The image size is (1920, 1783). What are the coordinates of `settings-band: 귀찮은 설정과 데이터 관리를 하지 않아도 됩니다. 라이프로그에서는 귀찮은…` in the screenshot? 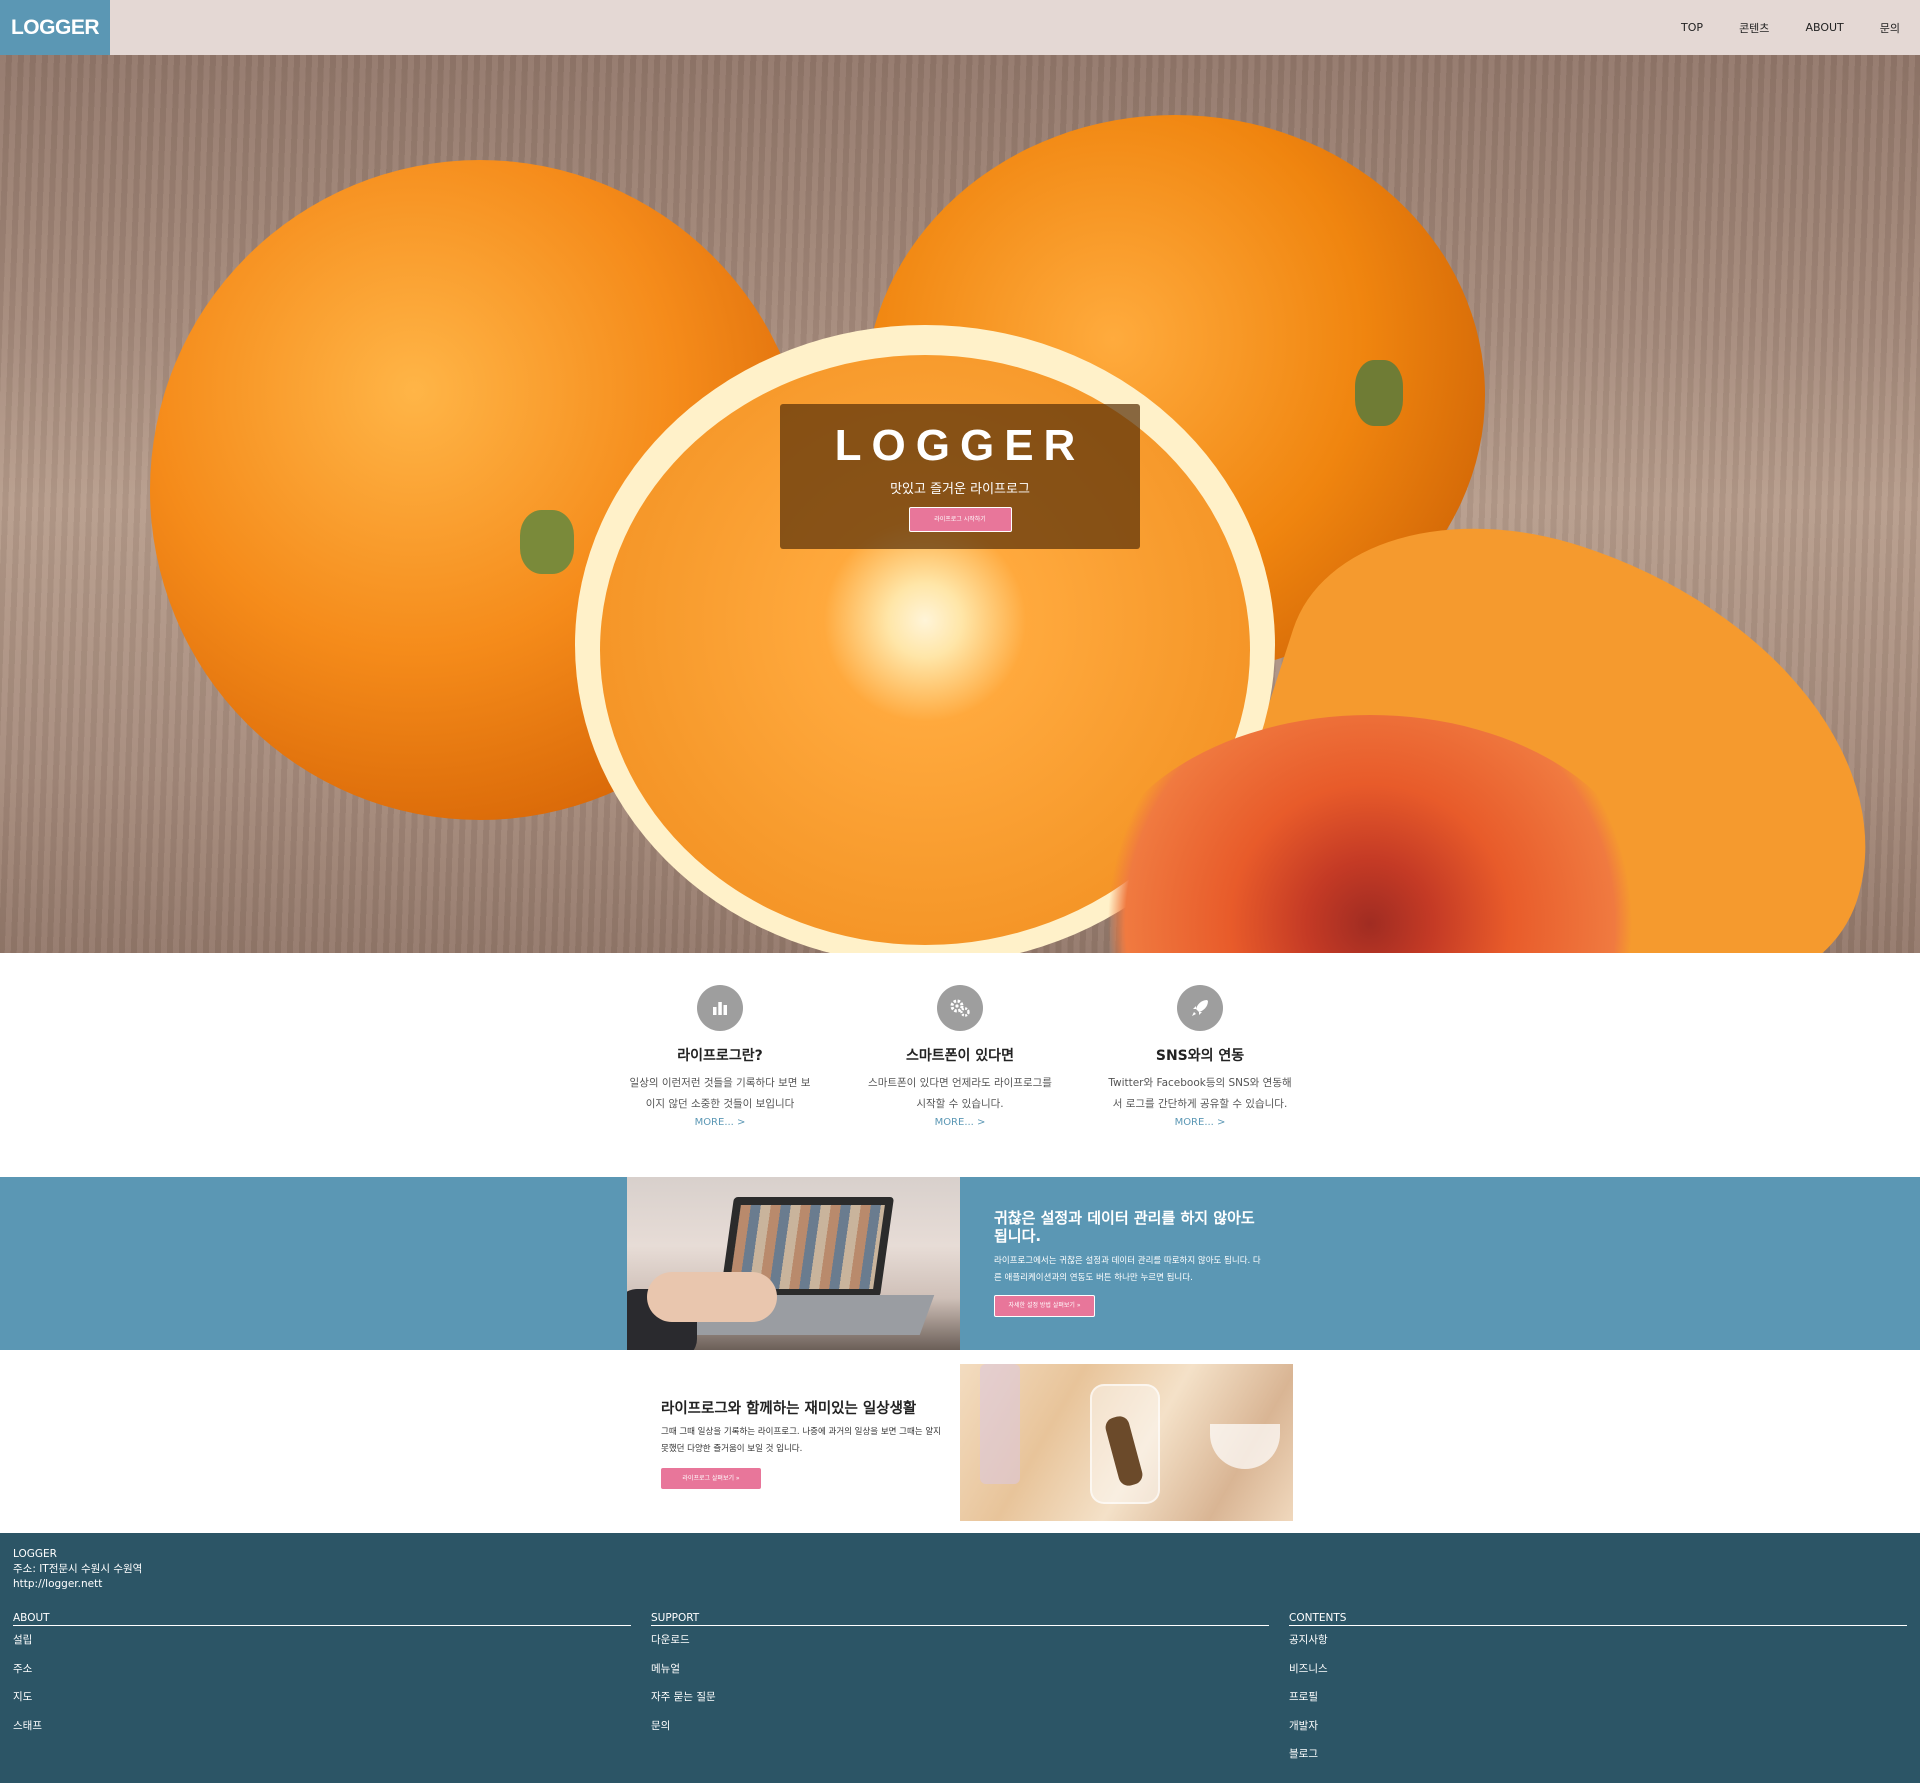 It's located at (960, 1263).